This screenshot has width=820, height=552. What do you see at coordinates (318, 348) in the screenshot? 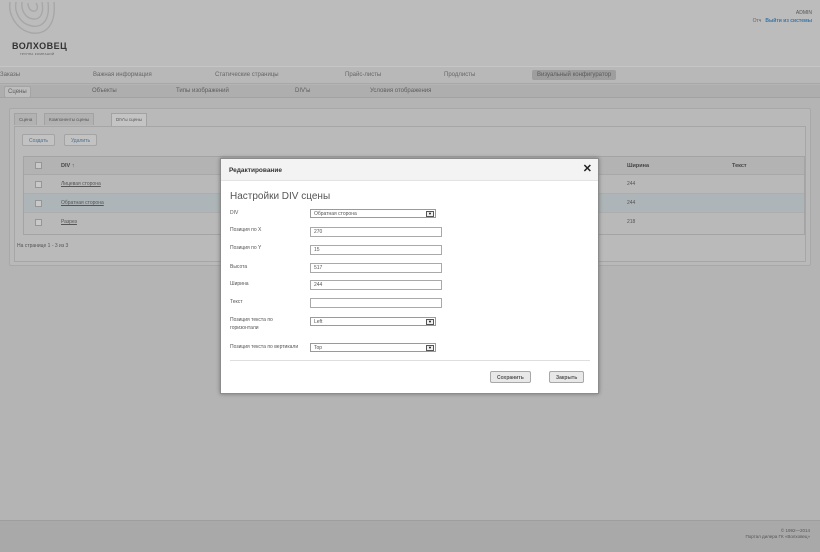
I see `v-align-value: Top` at bounding box center [318, 348].